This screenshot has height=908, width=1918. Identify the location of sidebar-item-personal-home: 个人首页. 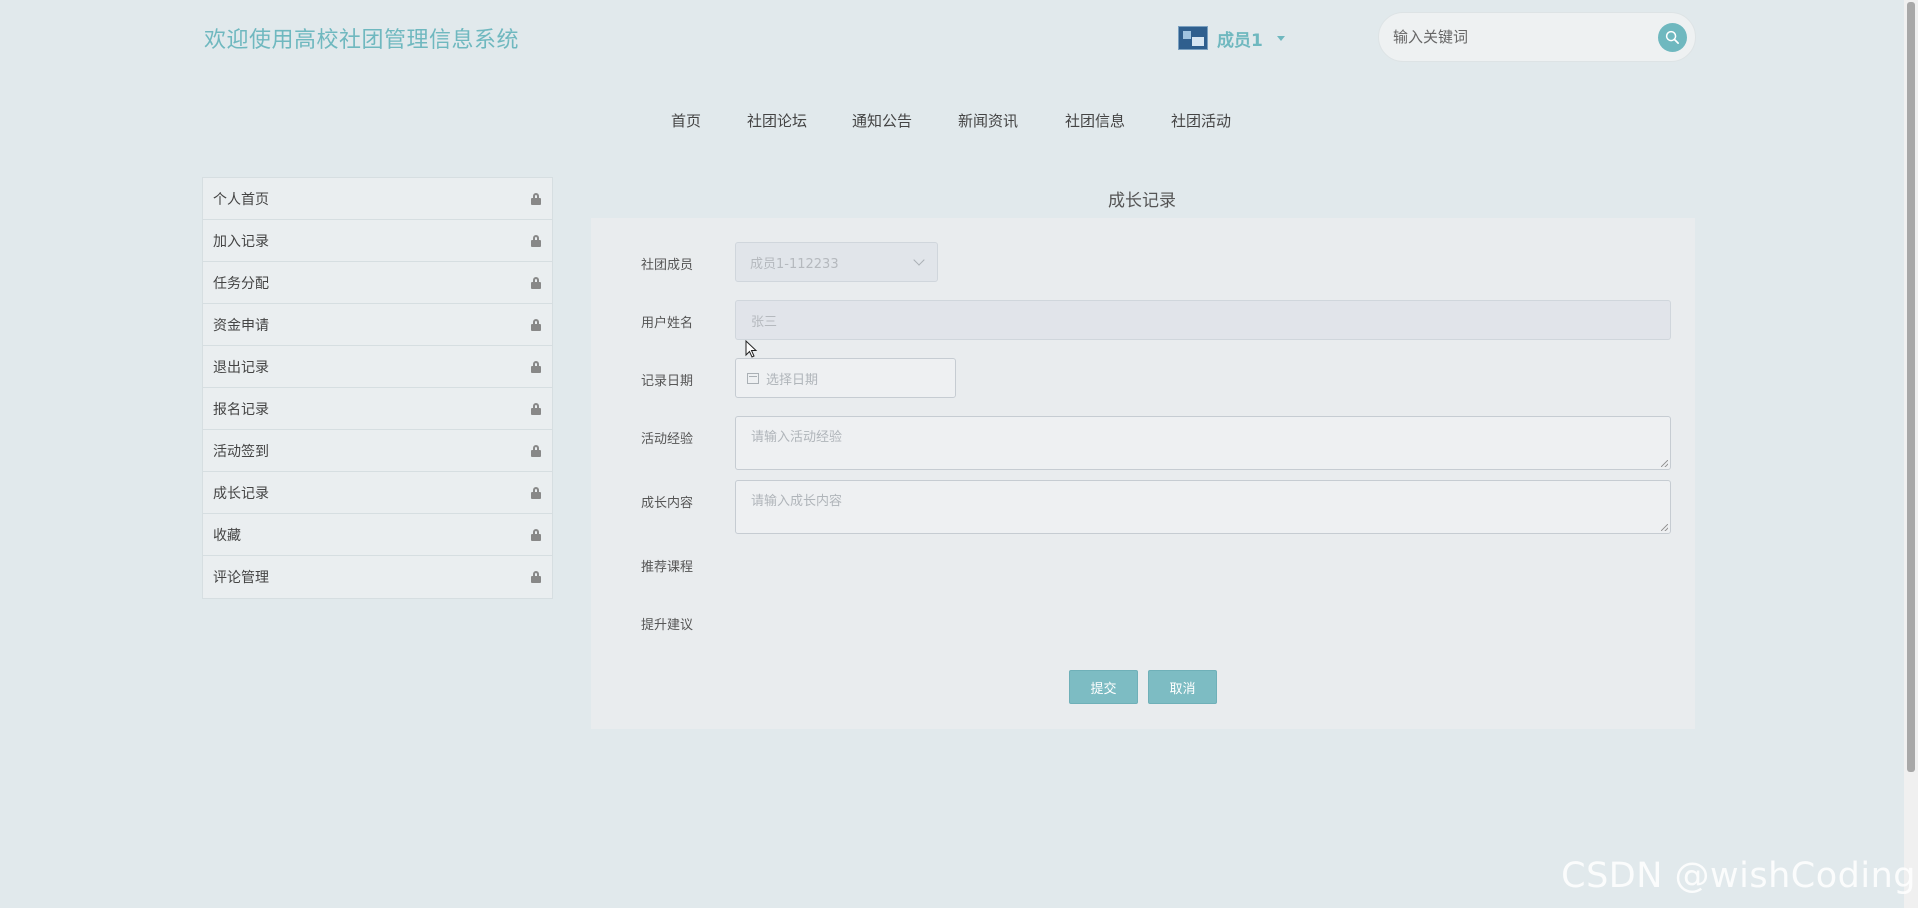
(377, 199).